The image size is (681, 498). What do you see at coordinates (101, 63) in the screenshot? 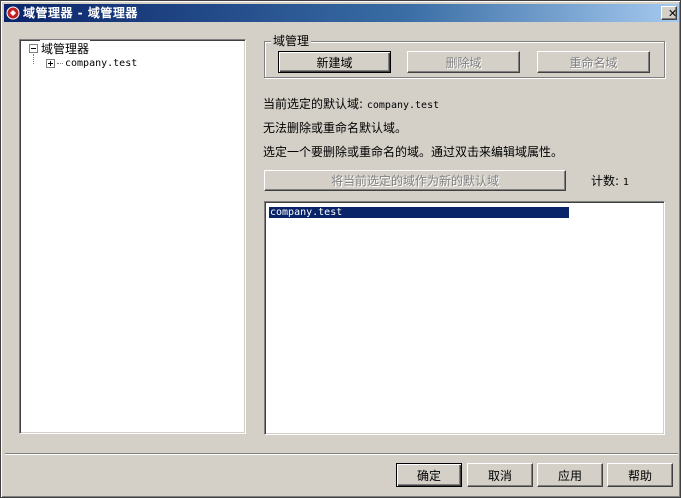
I see `tree-item-label: company.test` at bounding box center [101, 63].